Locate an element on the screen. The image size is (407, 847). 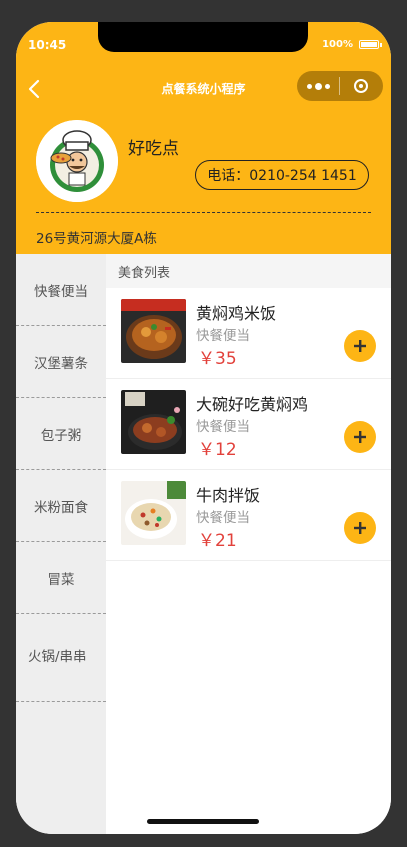
sidebar-item-maocai: 冒菜 is located at coordinates (61, 578).